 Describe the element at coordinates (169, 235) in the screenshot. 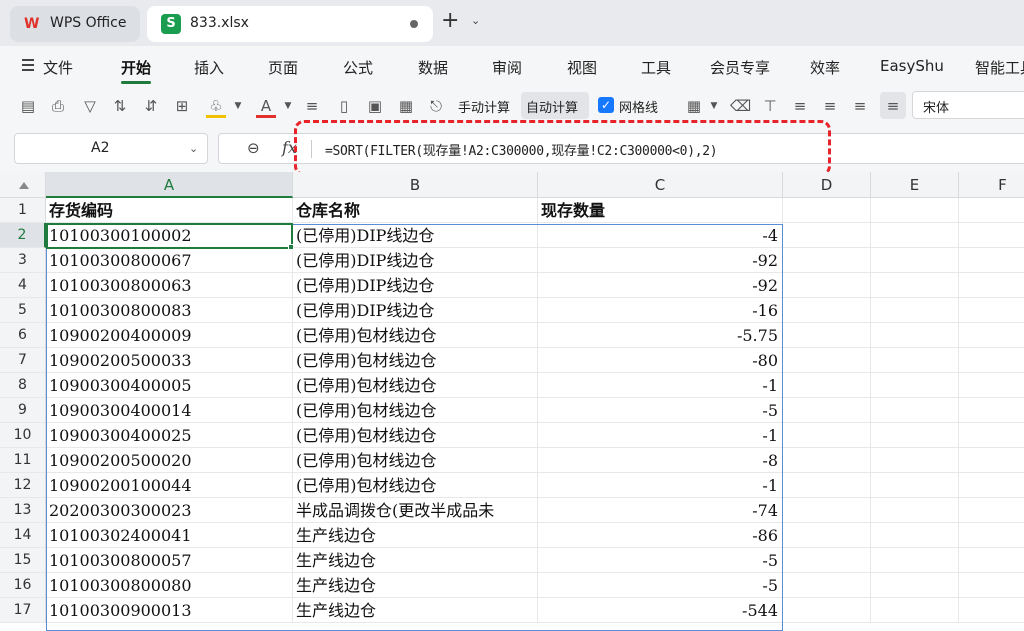

I see `cell-sku: 10100300100002` at that location.